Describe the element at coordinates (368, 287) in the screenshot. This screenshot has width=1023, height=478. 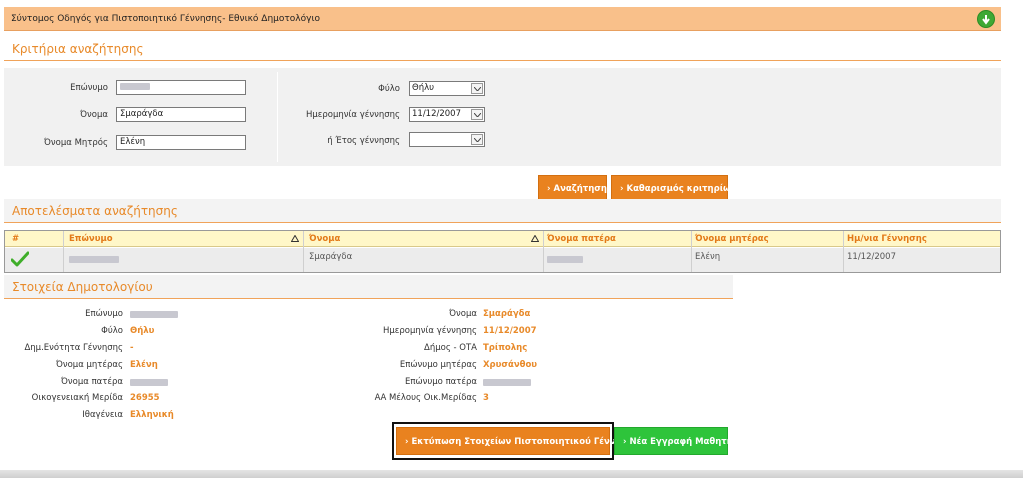
I see `registry-section-header: Στοιχεία Δημοτολογίου` at that location.